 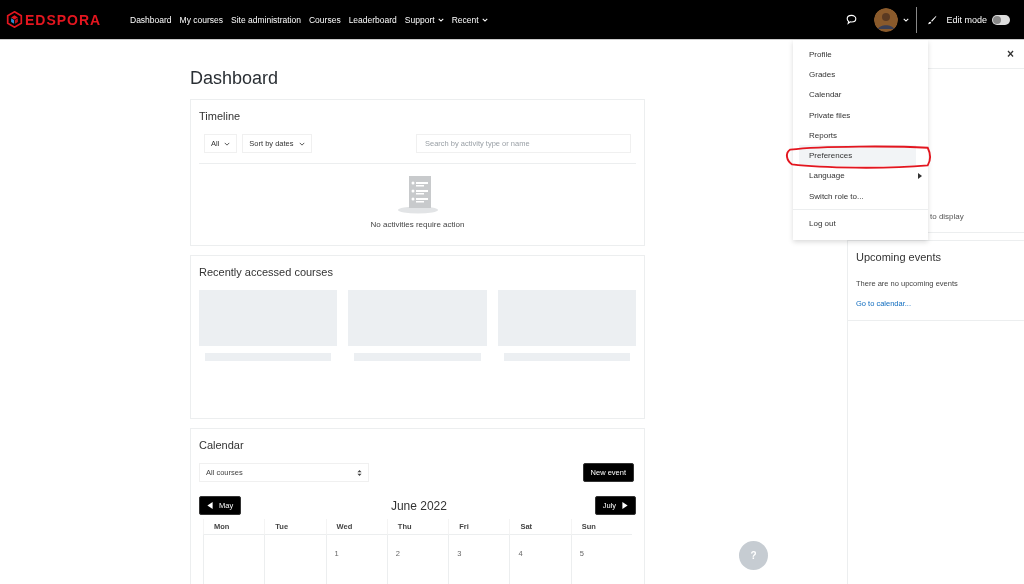 I want to click on site-logo: EDSPORA, so click(x=63, y=19).